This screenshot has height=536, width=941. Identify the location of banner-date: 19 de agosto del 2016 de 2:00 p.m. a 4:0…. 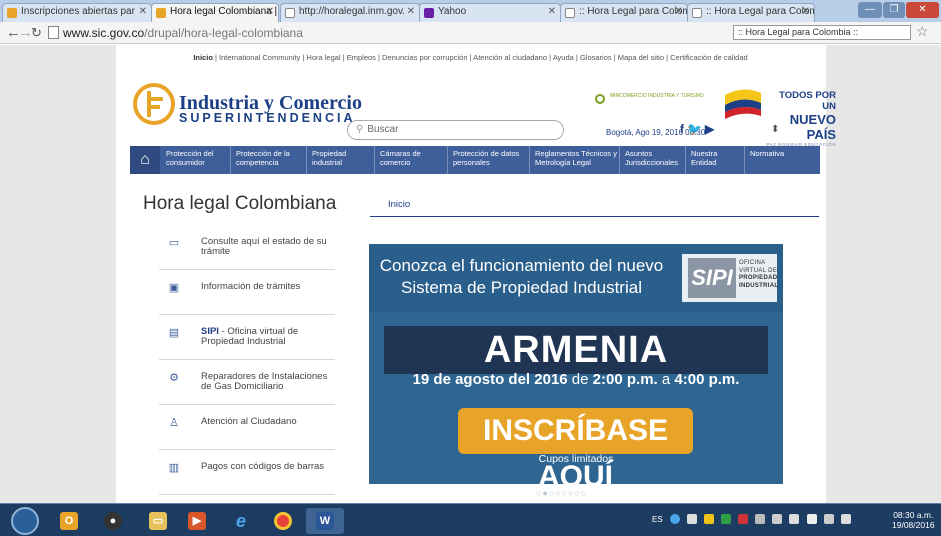
(576, 379).